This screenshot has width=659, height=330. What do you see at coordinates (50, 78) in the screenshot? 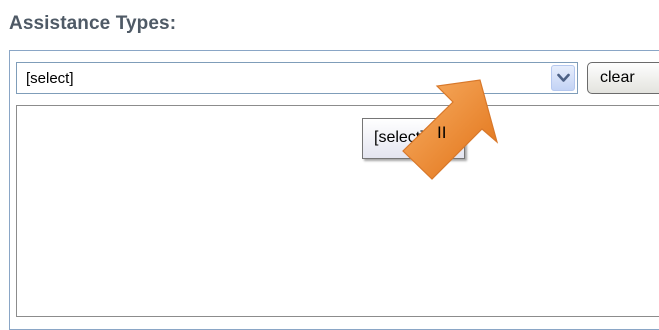
I see `select-value: [select]` at bounding box center [50, 78].